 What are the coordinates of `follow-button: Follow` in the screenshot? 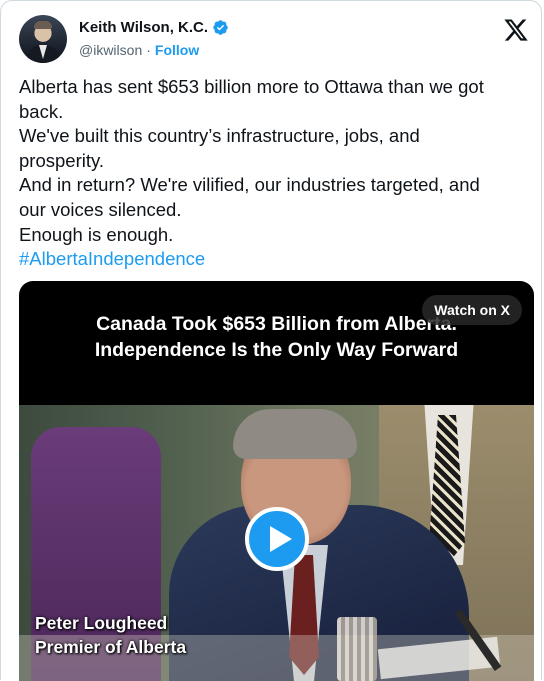 It's located at (177, 50).